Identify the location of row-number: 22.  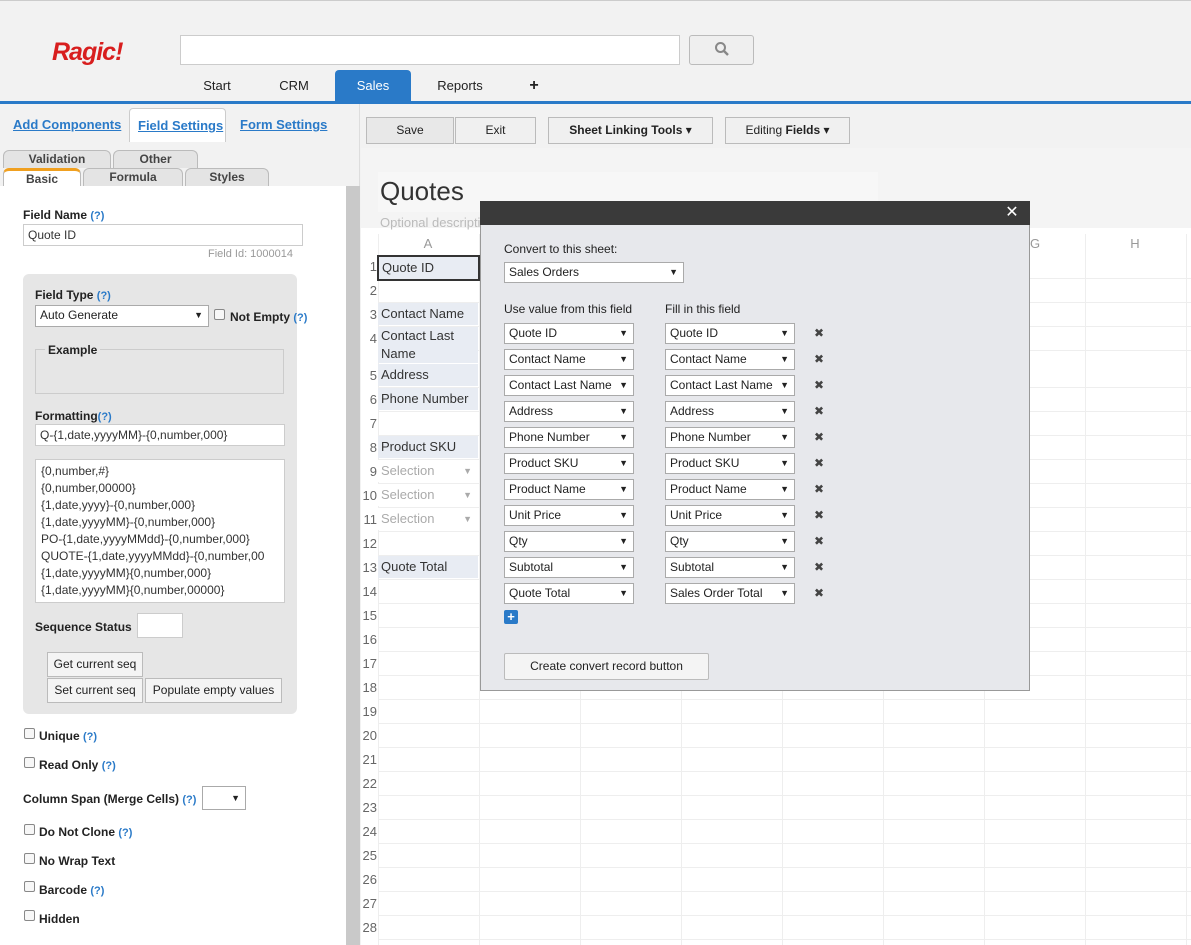
(369, 783).